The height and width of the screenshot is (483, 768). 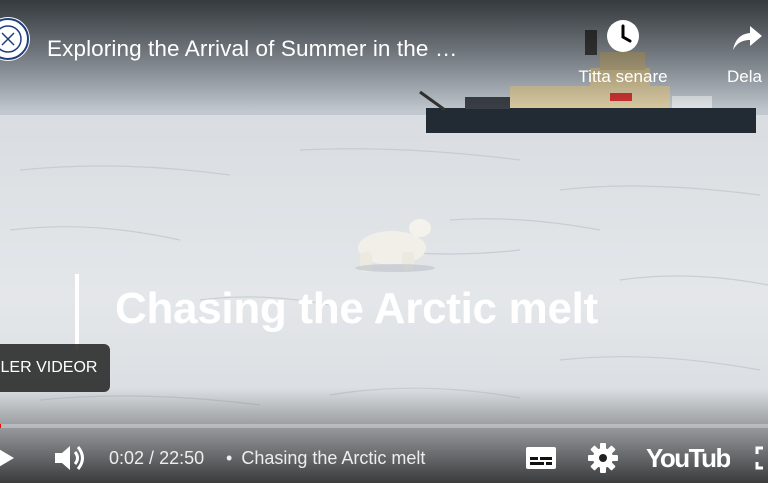 What do you see at coordinates (603, 458) in the screenshot?
I see `settings-gear-icon` at bounding box center [603, 458].